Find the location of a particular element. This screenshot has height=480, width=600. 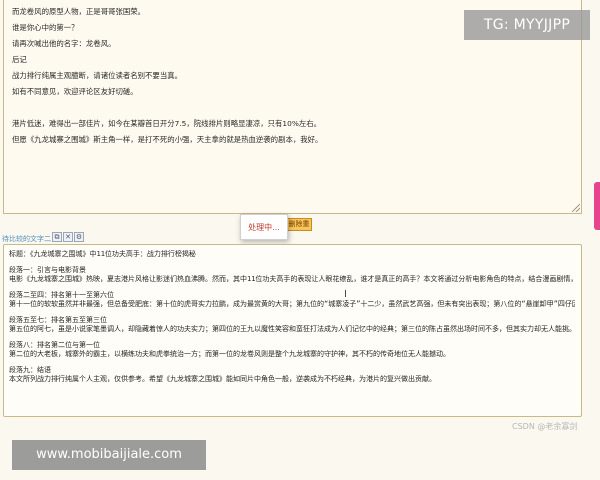

copy-icon: ⧉ is located at coordinates (57, 237).